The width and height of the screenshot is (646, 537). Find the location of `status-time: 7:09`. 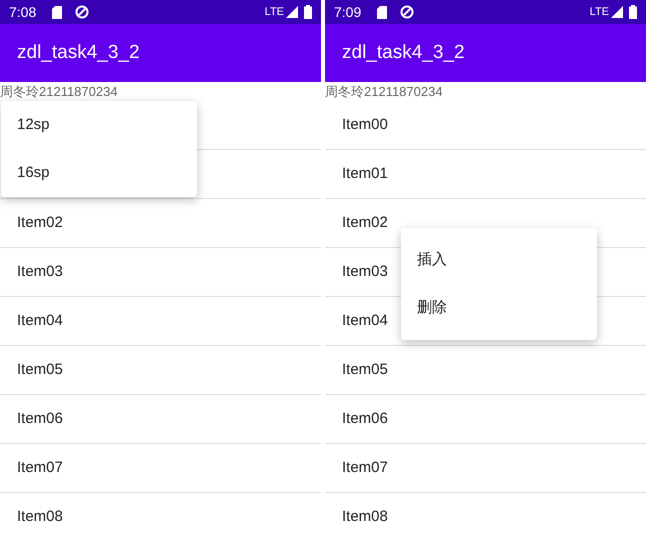

status-time: 7:09 is located at coordinates (348, 12).